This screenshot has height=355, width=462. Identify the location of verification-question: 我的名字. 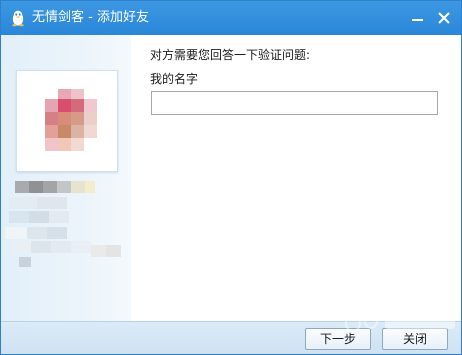
(174, 79).